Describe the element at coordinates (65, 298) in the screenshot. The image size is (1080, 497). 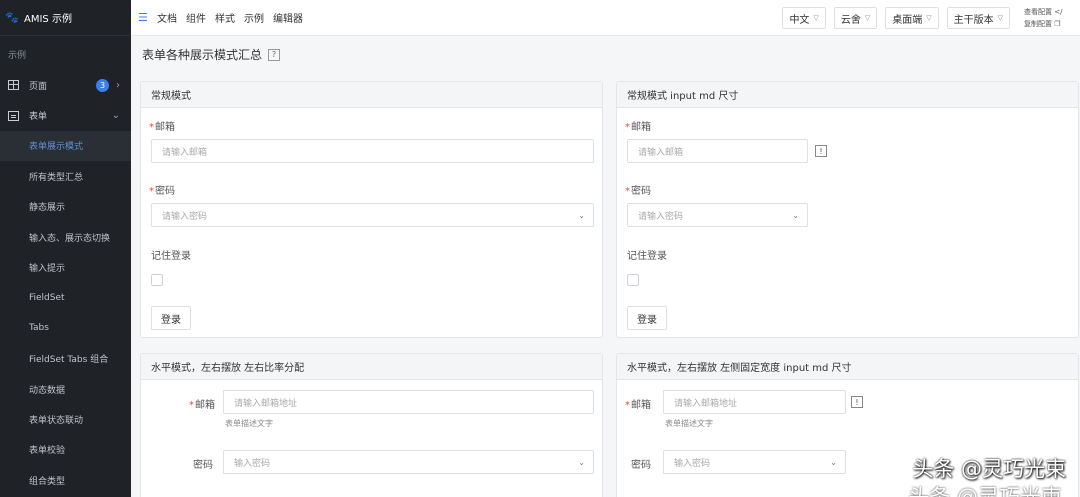
I see `sidebar-subitem-fieldset: FieldSet` at that location.